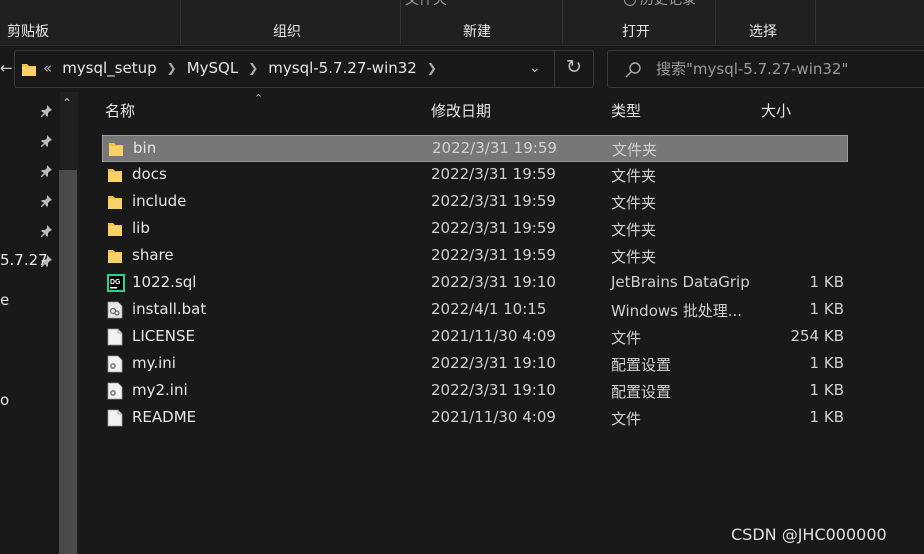  Describe the element at coordinates (809, 534) in the screenshot. I see `watermark: CSDN @JHC000000` at that location.